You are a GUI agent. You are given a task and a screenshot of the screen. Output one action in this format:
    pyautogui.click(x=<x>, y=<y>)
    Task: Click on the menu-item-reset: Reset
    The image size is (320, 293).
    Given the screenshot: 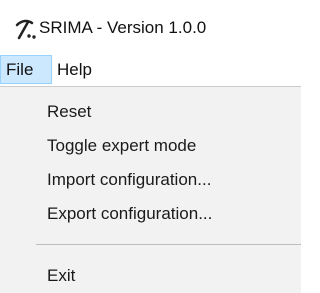 What is the action you would take?
    pyautogui.click(x=69, y=112)
    